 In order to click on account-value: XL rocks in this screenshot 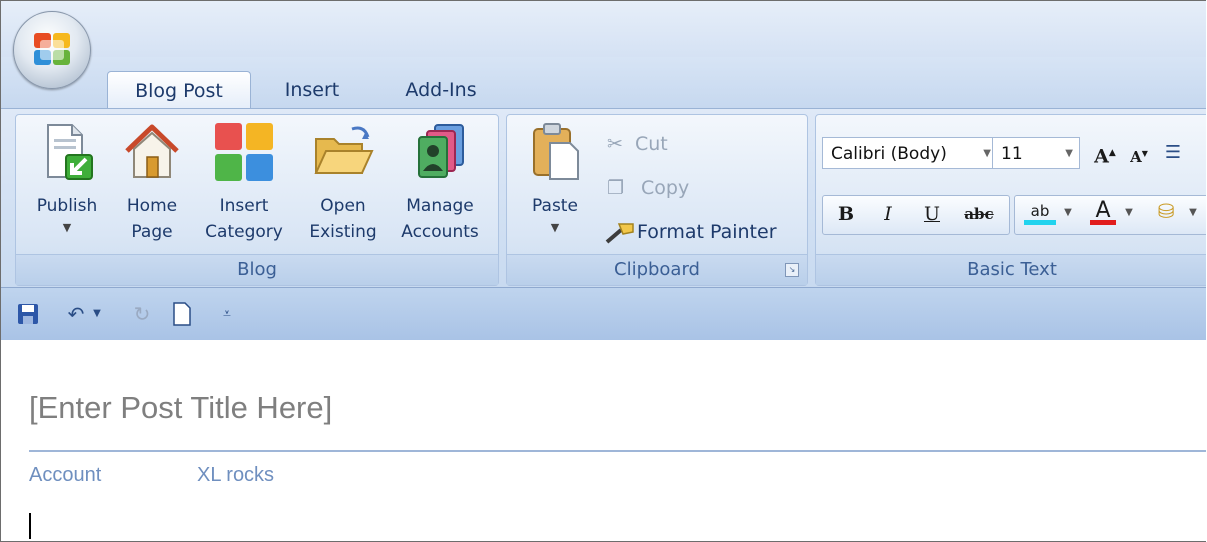, I will do `click(235, 475)`.